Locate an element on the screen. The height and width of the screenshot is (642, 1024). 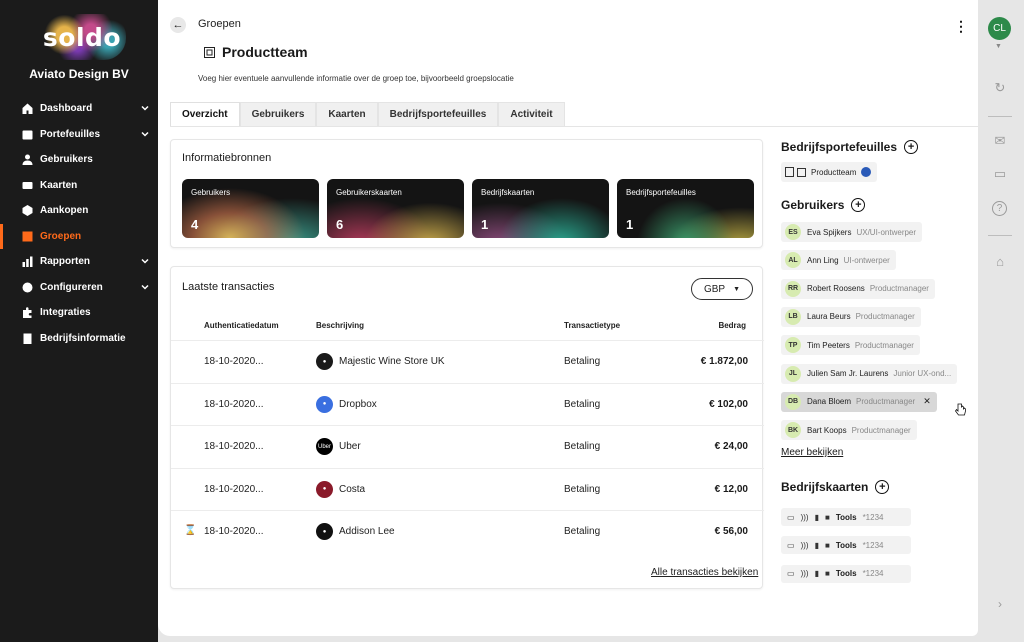
profile-avatar: CL is located at coordinates (999, 28).